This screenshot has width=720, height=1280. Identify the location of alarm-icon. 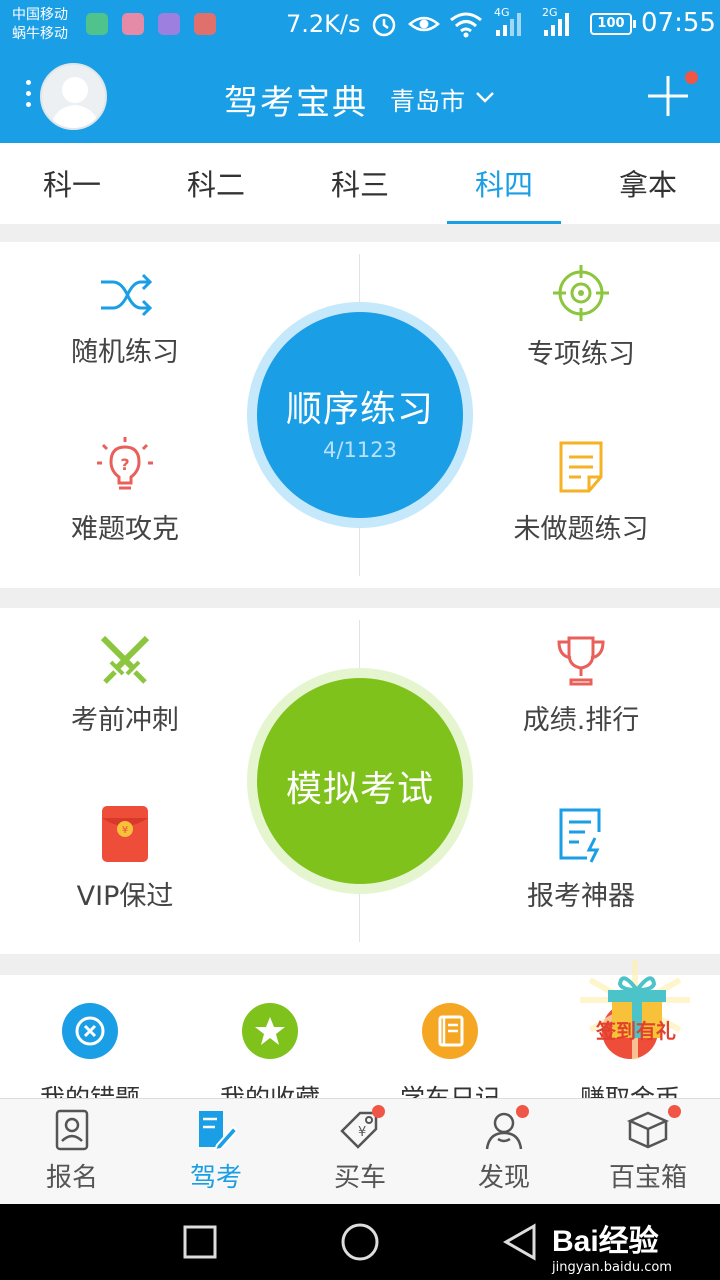
(384, 25).